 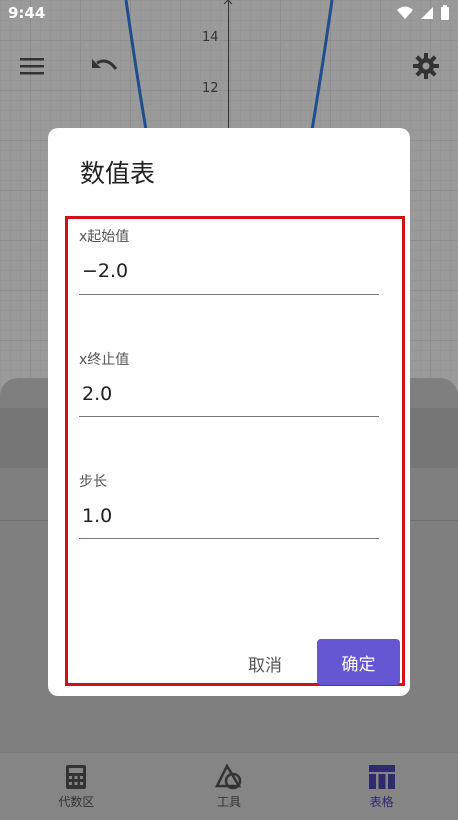 What do you see at coordinates (229, 416) in the screenshot?
I see `x-end-underline` at bounding box center [229, 416].